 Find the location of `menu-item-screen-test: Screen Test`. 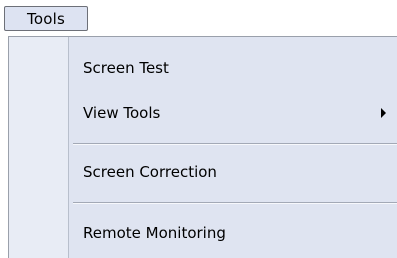

menu-item-screen-test: Screen Test is located at coordinates (126, 68).